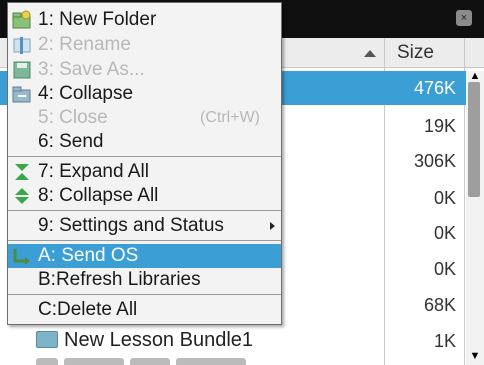  What do you see at coordinates (22, 70) in the screenshot?
I see `save-as-icon` at bounding box center [22, 70].